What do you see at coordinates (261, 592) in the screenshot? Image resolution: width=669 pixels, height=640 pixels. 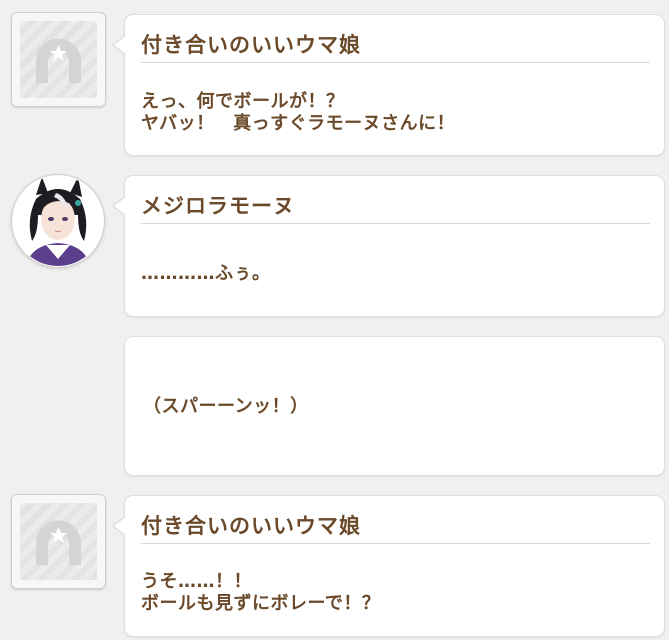 I see `message-text: うそ……！！ ボールも見ずにボレーで！？` at bounding box center [261, 592].